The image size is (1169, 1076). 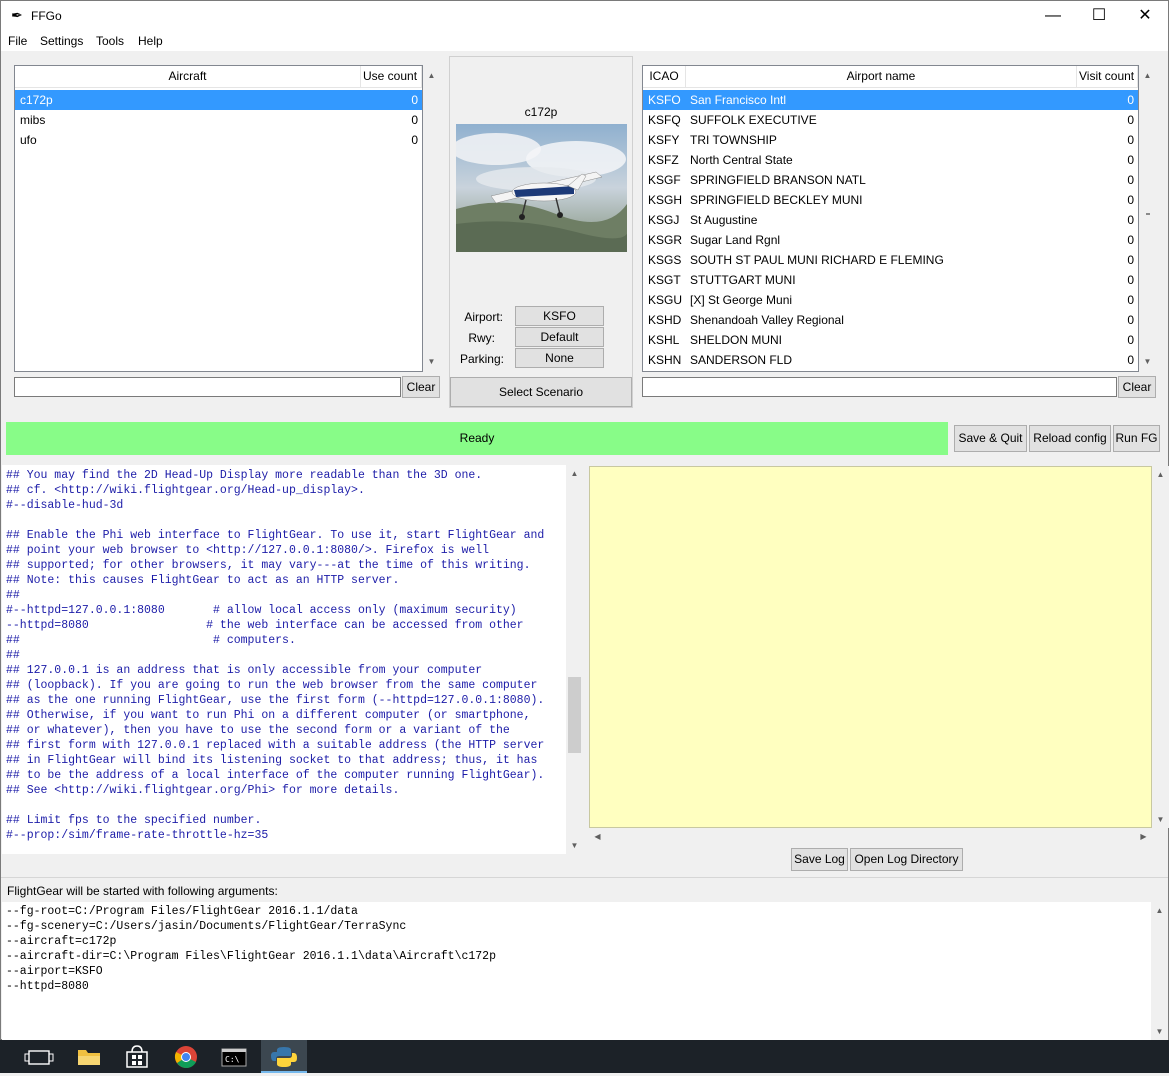 I want to click on taskbar: C:\, so click(x=584, y=1056).